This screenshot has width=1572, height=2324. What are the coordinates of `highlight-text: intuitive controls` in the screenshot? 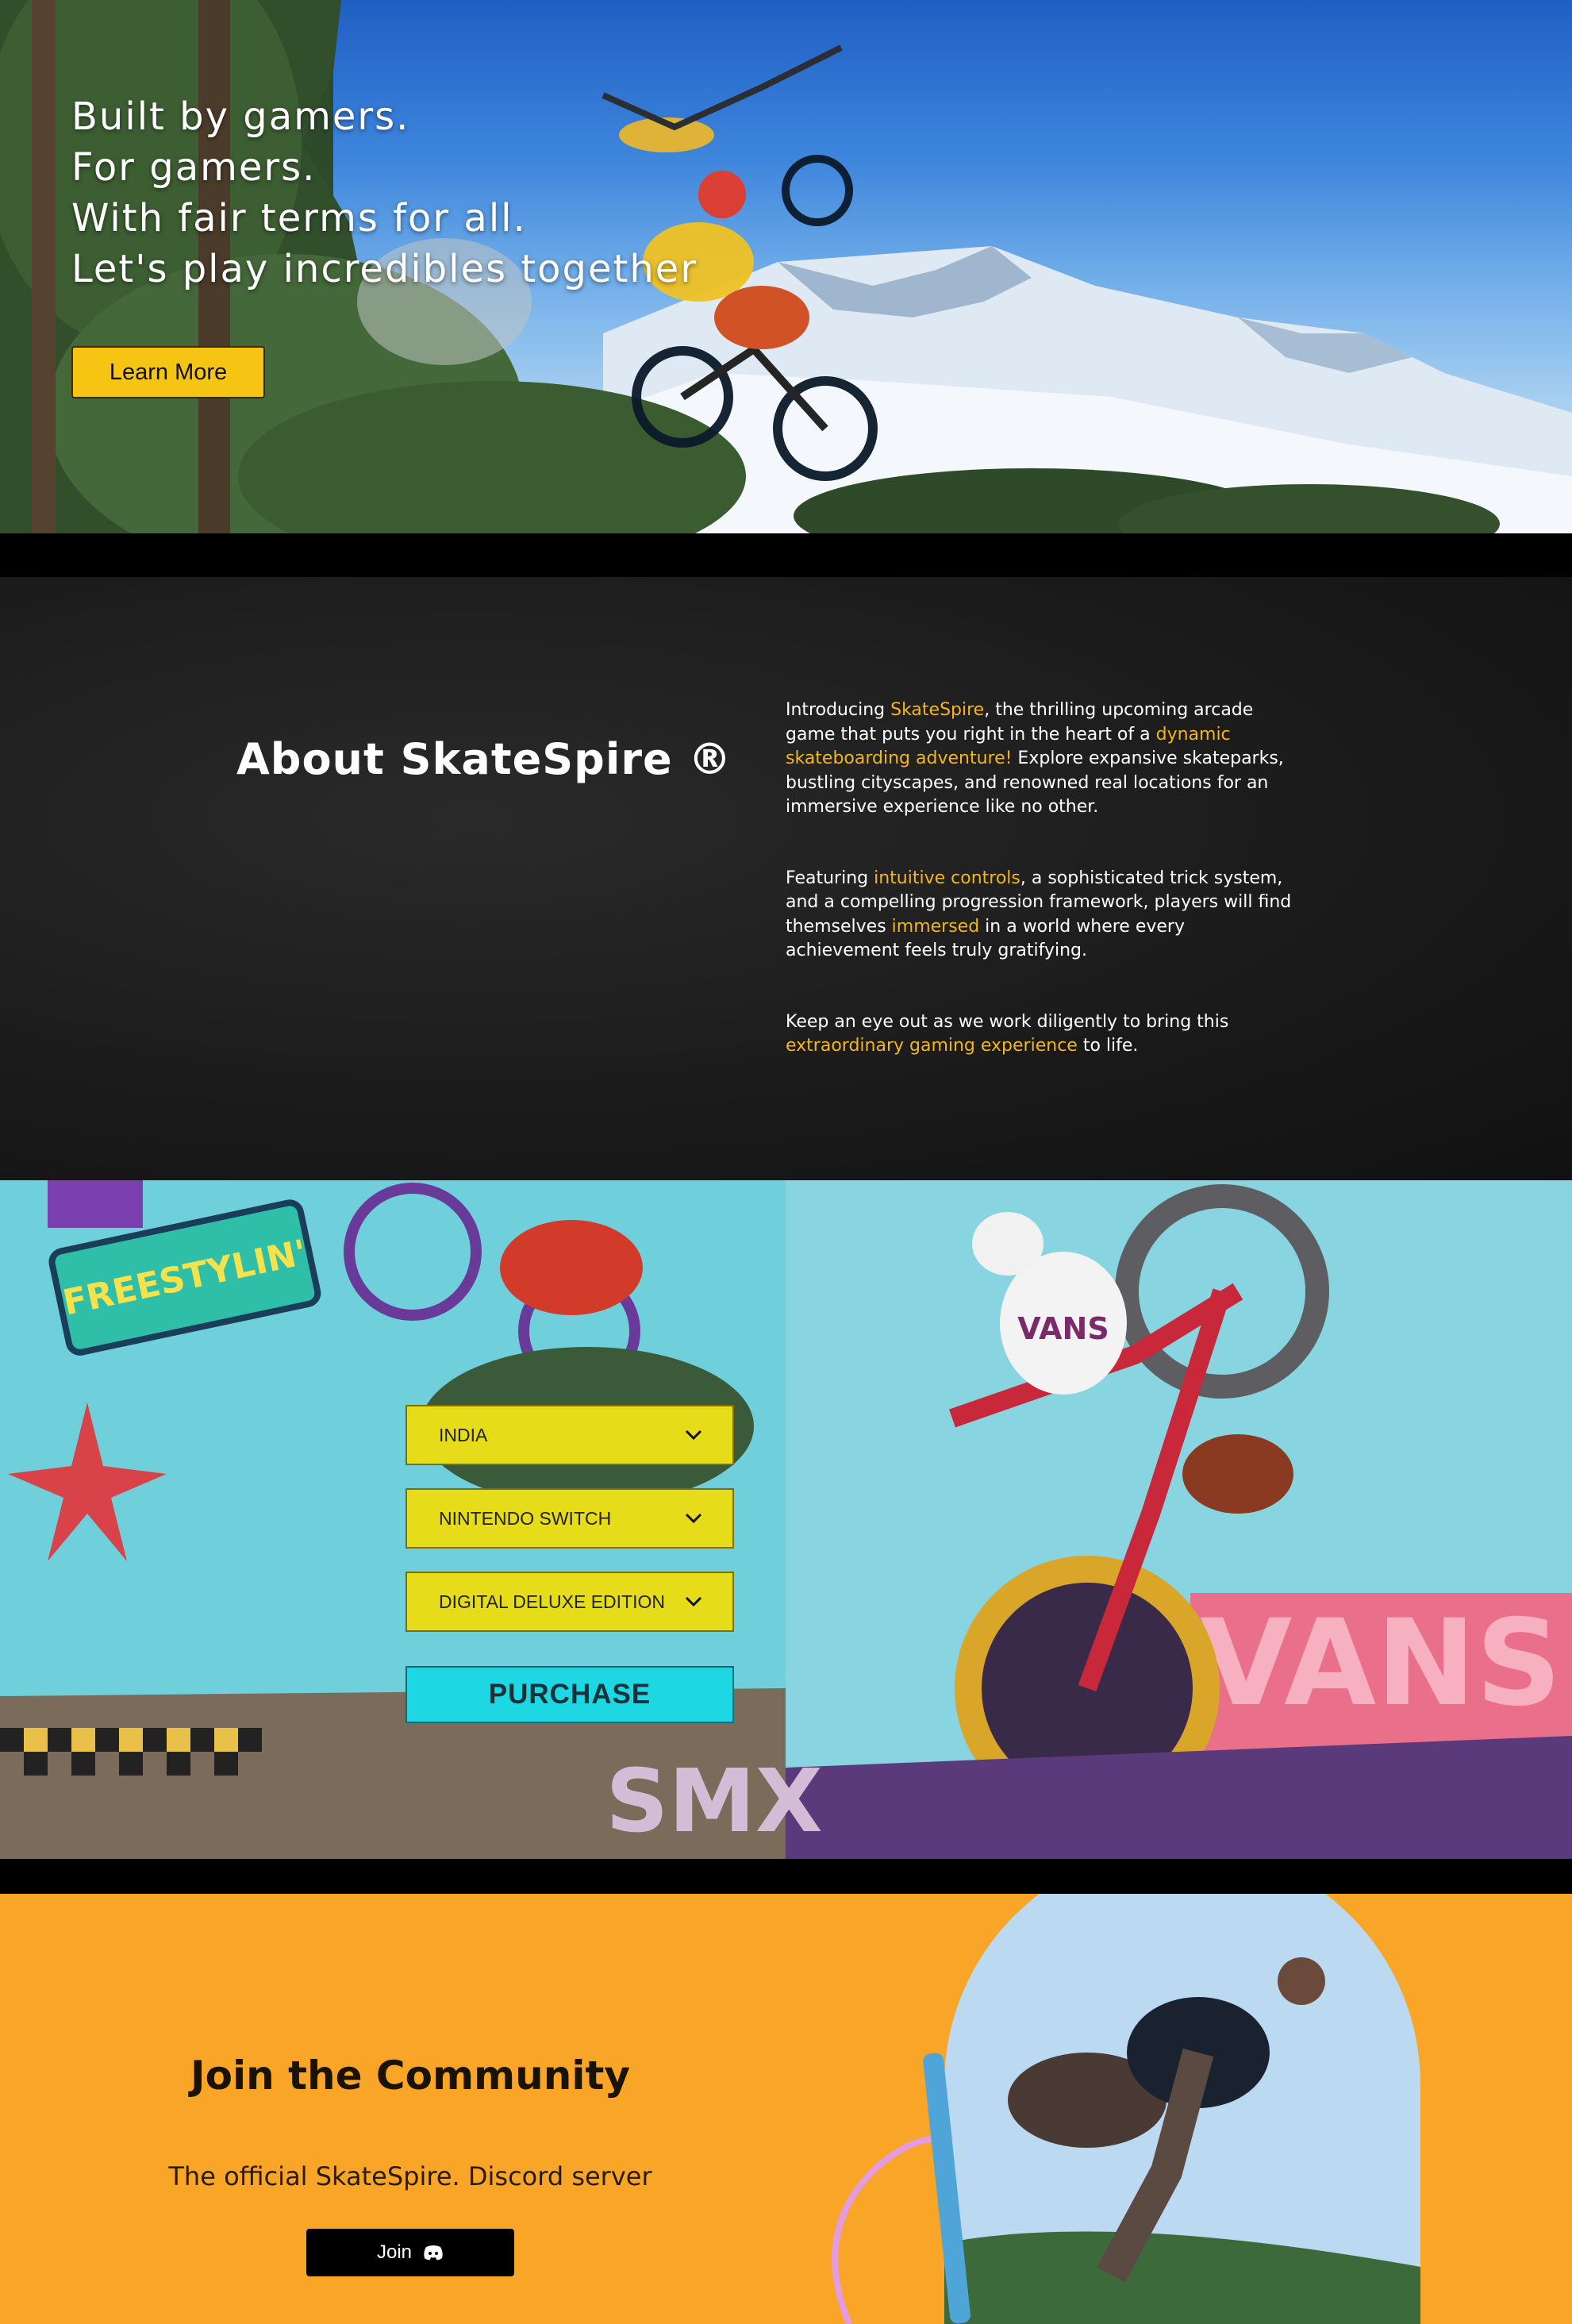 It's located at (947, 878).